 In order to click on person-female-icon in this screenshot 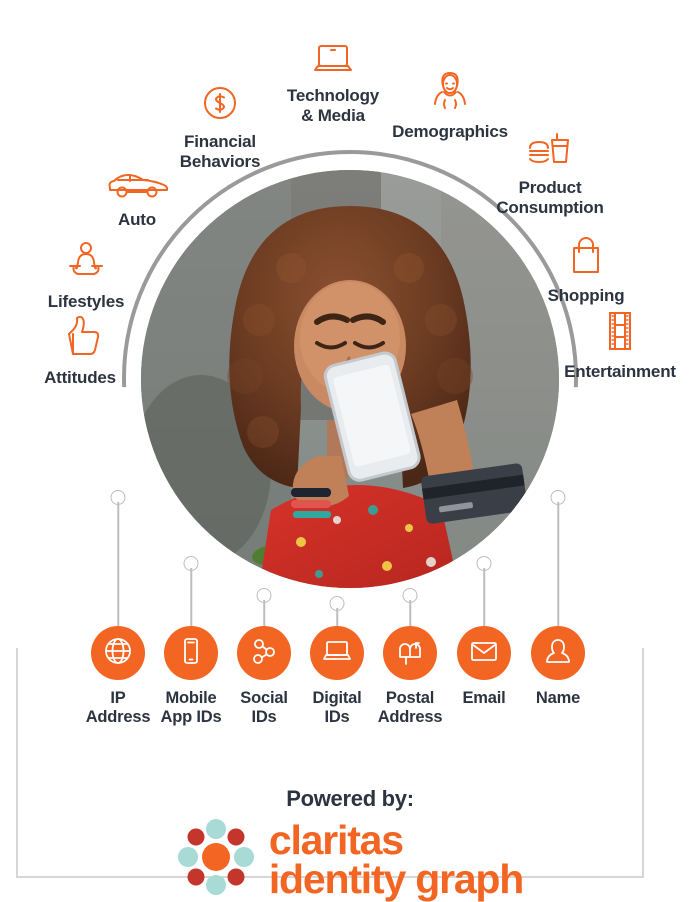, I will do `click(450, 93)`.